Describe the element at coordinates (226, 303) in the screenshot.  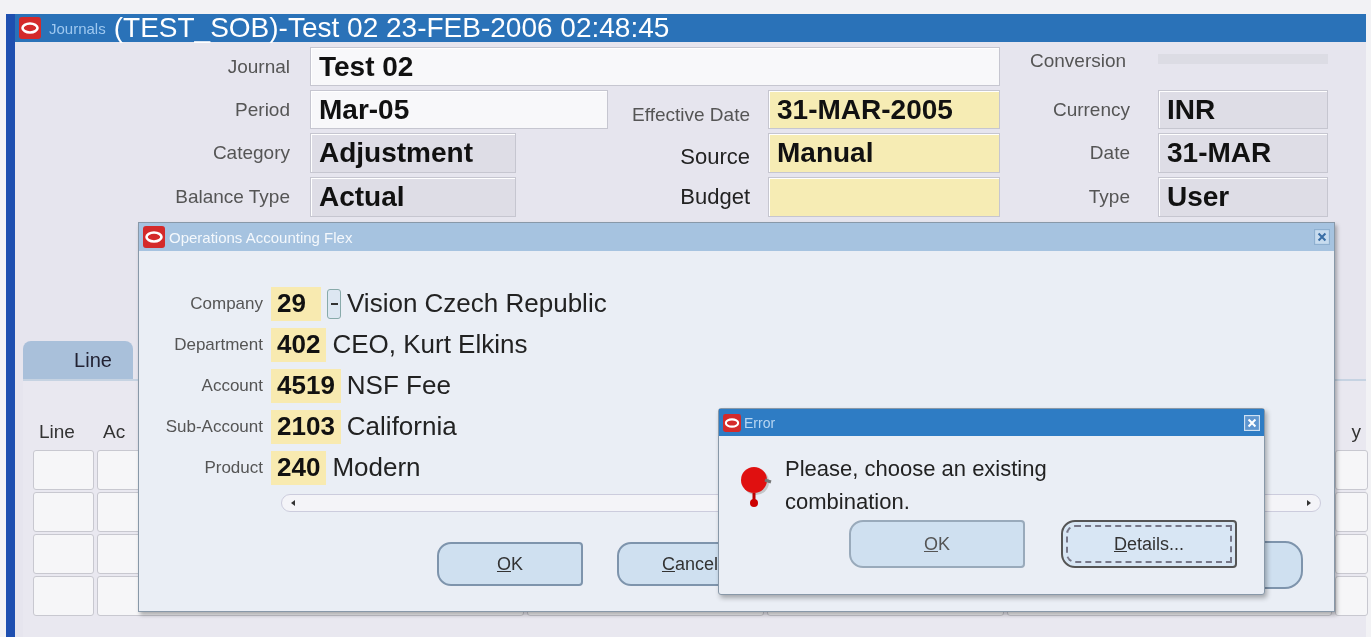
I see `segment-label: Company` at that location.